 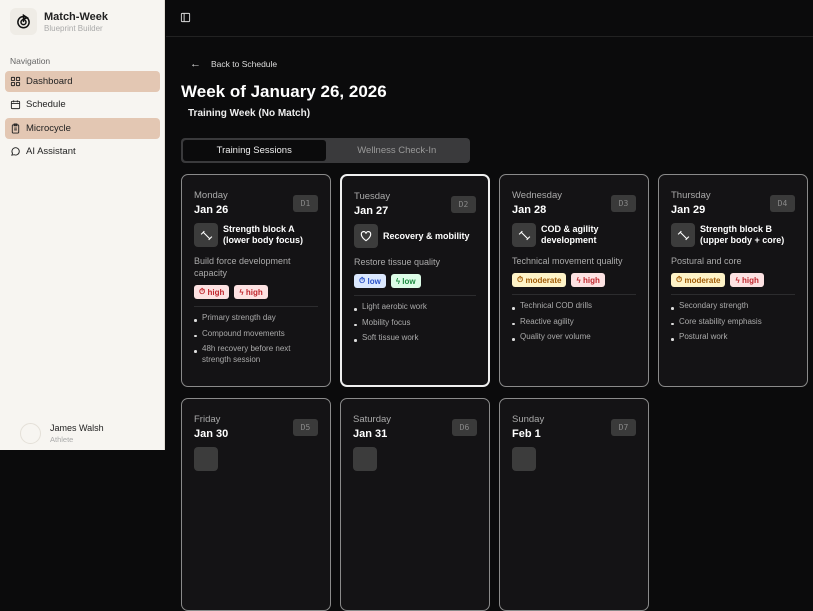 I want to click on app-subtitle: Blueprint Builder, so click(x=73, y=28).